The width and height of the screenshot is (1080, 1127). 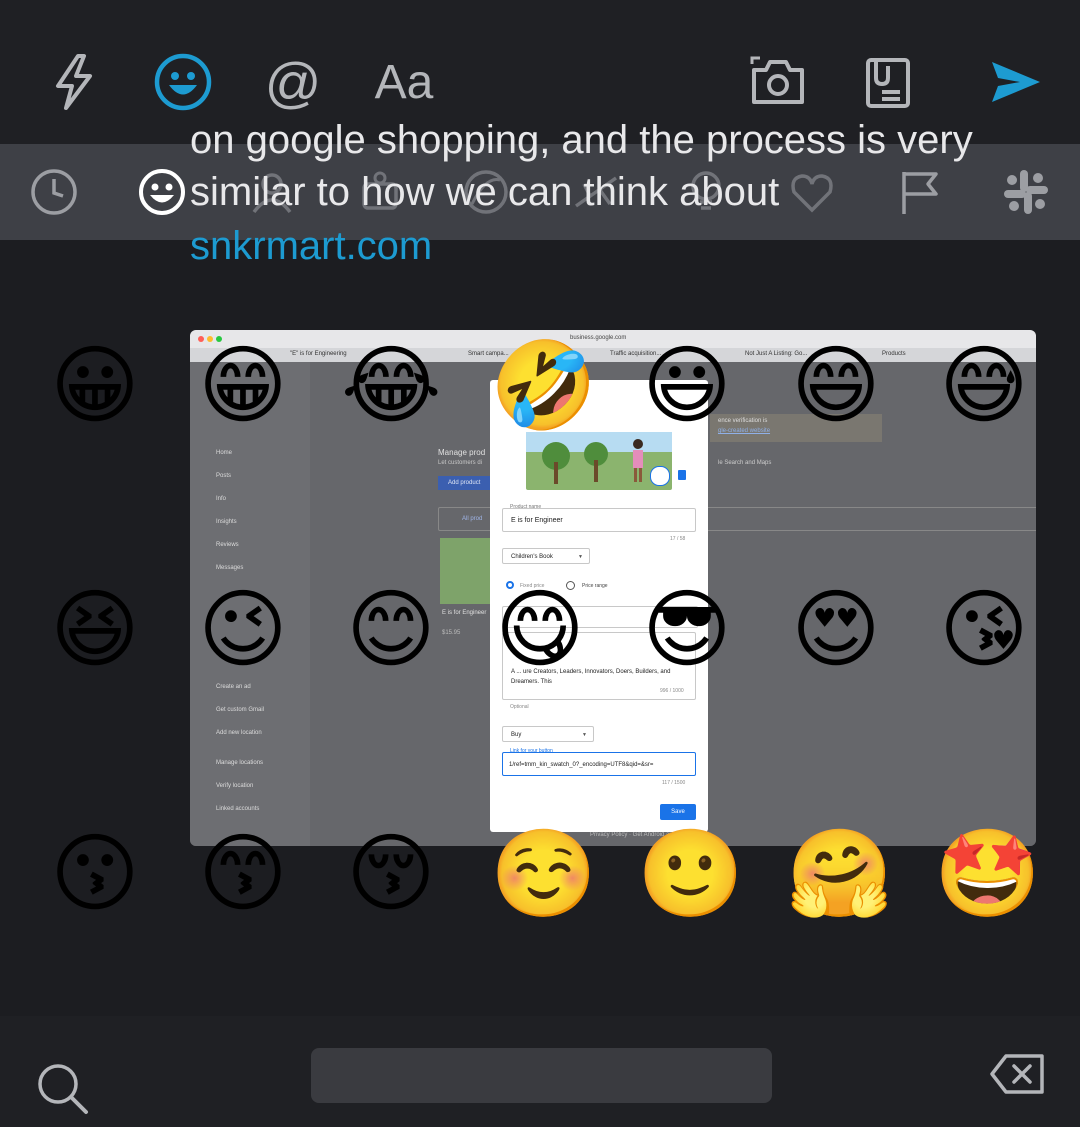 What do you see at coordinates (472, 519) in the screenshot?
I see `tab-all-products: All prod` at bounding box center [472, 519].